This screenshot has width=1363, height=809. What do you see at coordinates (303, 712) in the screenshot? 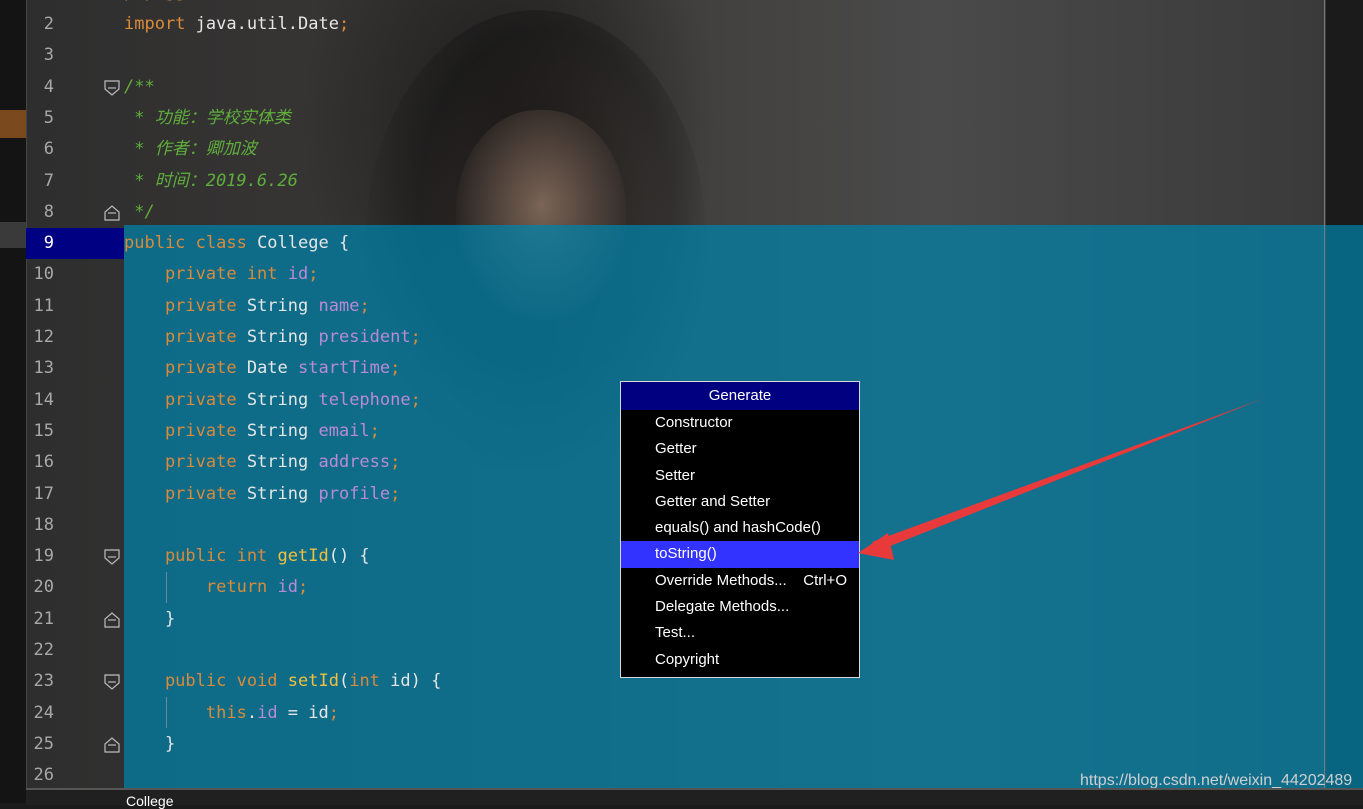
I see `code-token: = id` at bounding box center [303, 712].